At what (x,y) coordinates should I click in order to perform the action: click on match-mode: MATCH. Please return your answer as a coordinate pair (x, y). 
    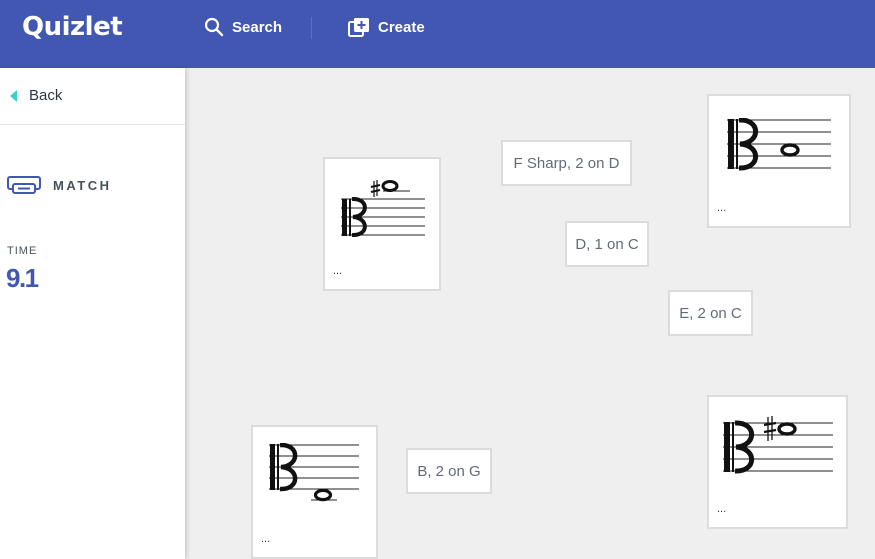
    Looking at the image, I should click on (59, 185).